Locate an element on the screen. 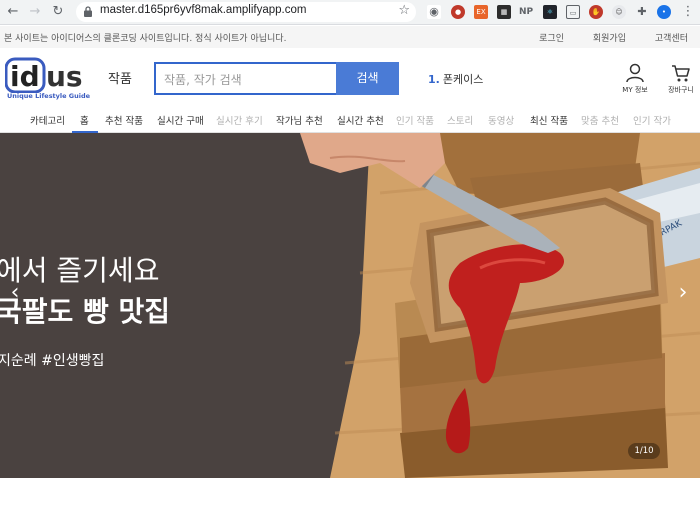  hero-headline-2: 국팔도 빵 맛집 is located at coordinates (85, 311).